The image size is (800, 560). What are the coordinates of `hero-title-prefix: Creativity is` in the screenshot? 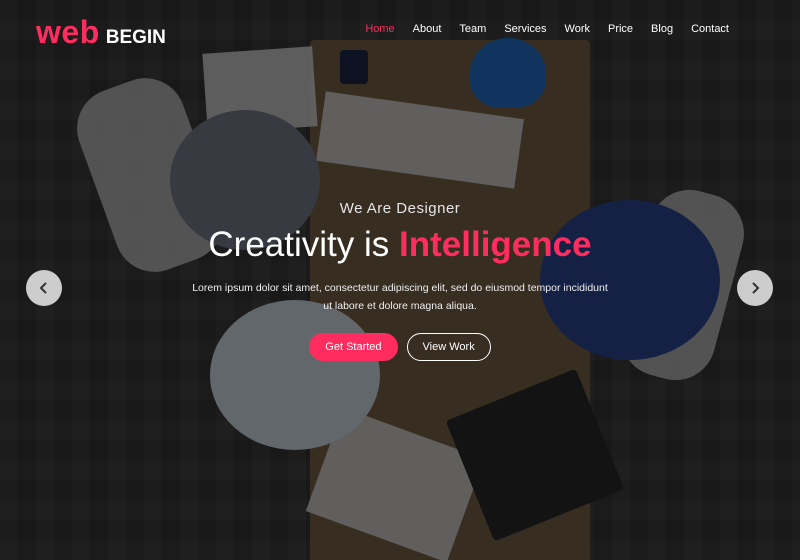 It's located at (299, 244).